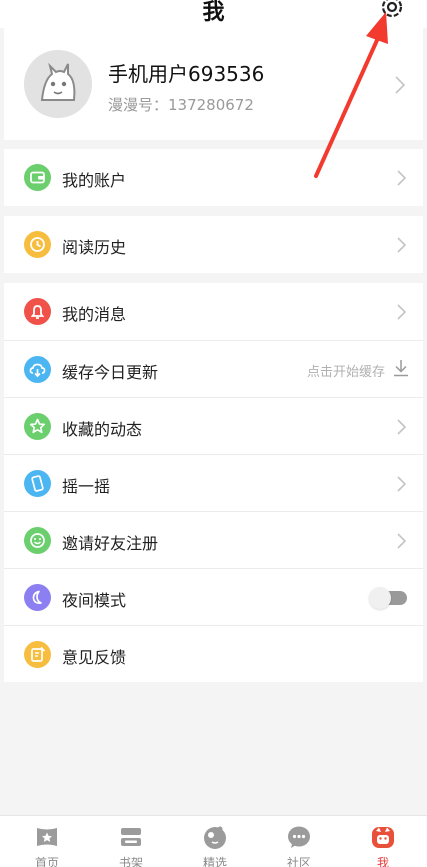 The width and height of the screenshot is (427, 867). I want to click on star-icon, so click(37, 426).